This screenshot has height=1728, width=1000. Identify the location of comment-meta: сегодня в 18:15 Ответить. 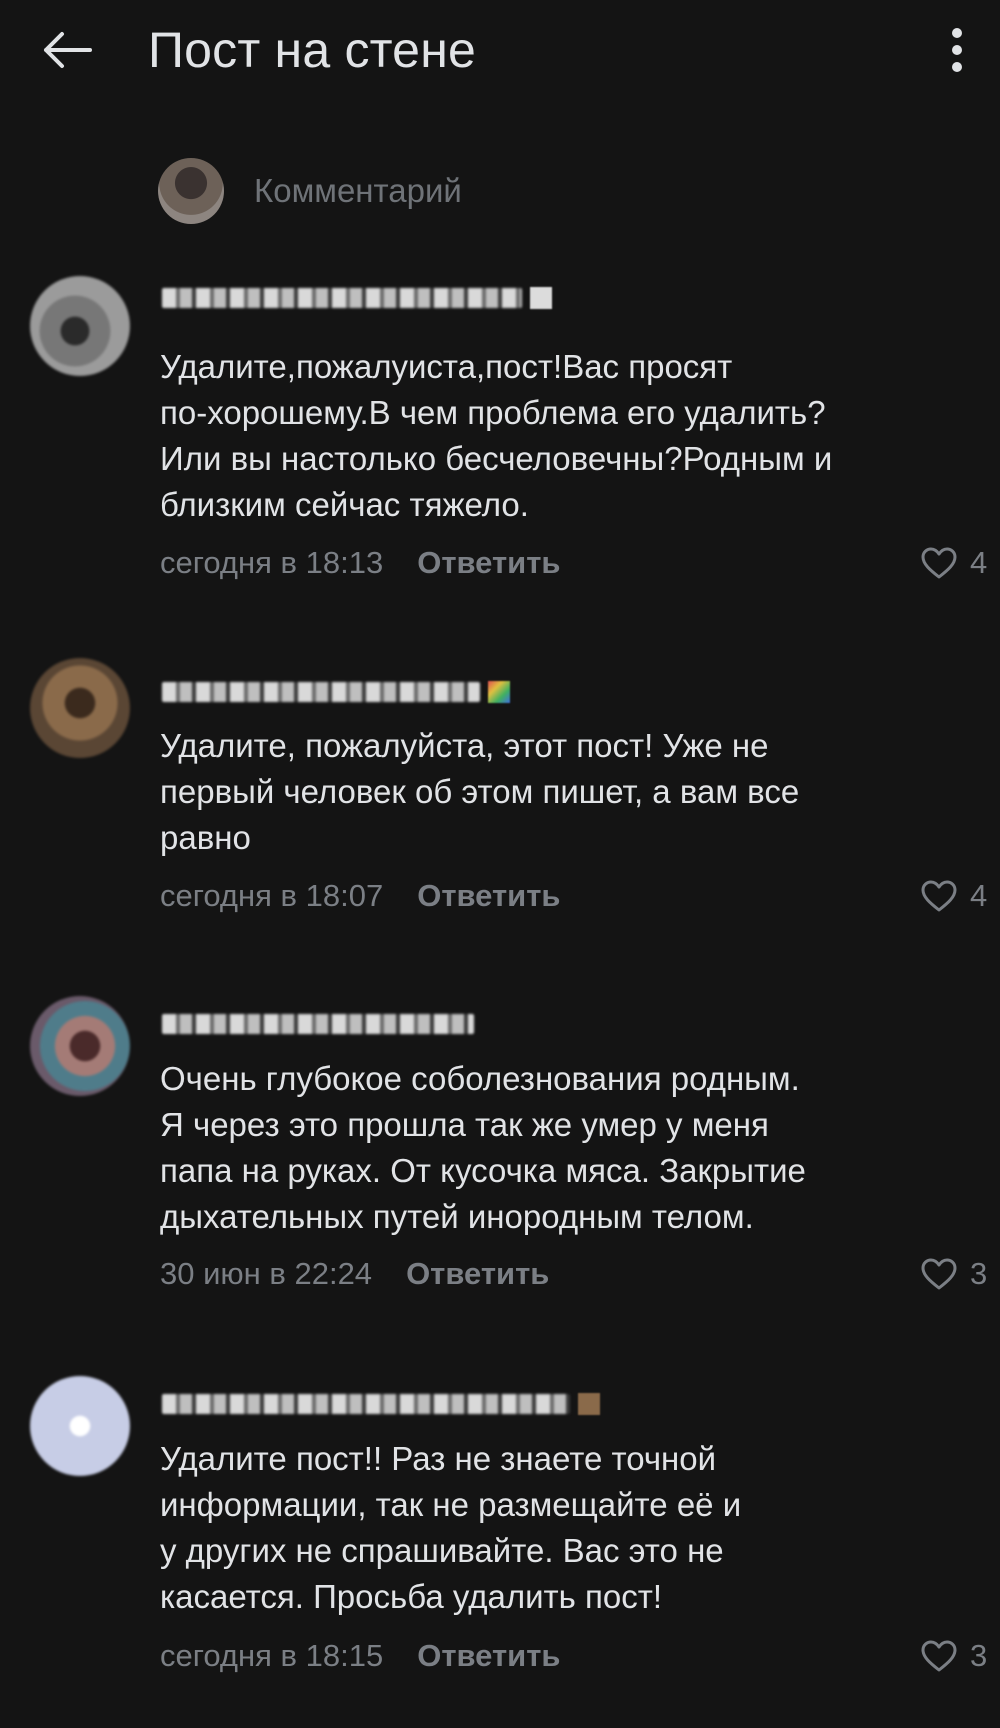
(360, 1656).